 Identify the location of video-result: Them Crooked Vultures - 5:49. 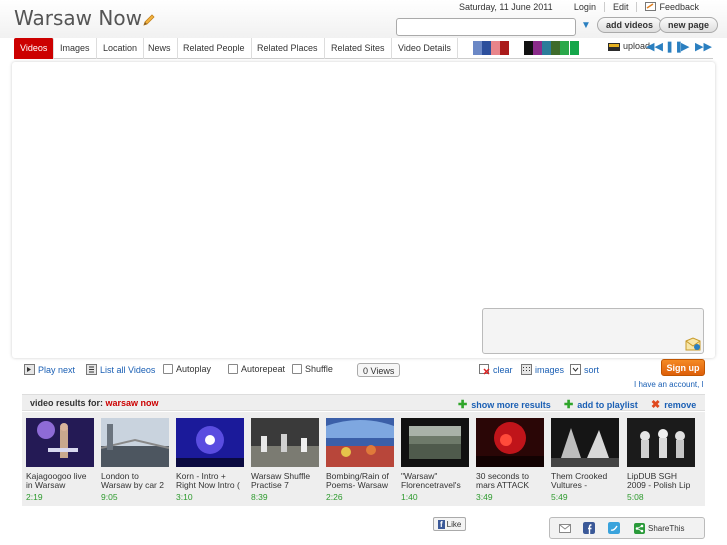
(585, 460).